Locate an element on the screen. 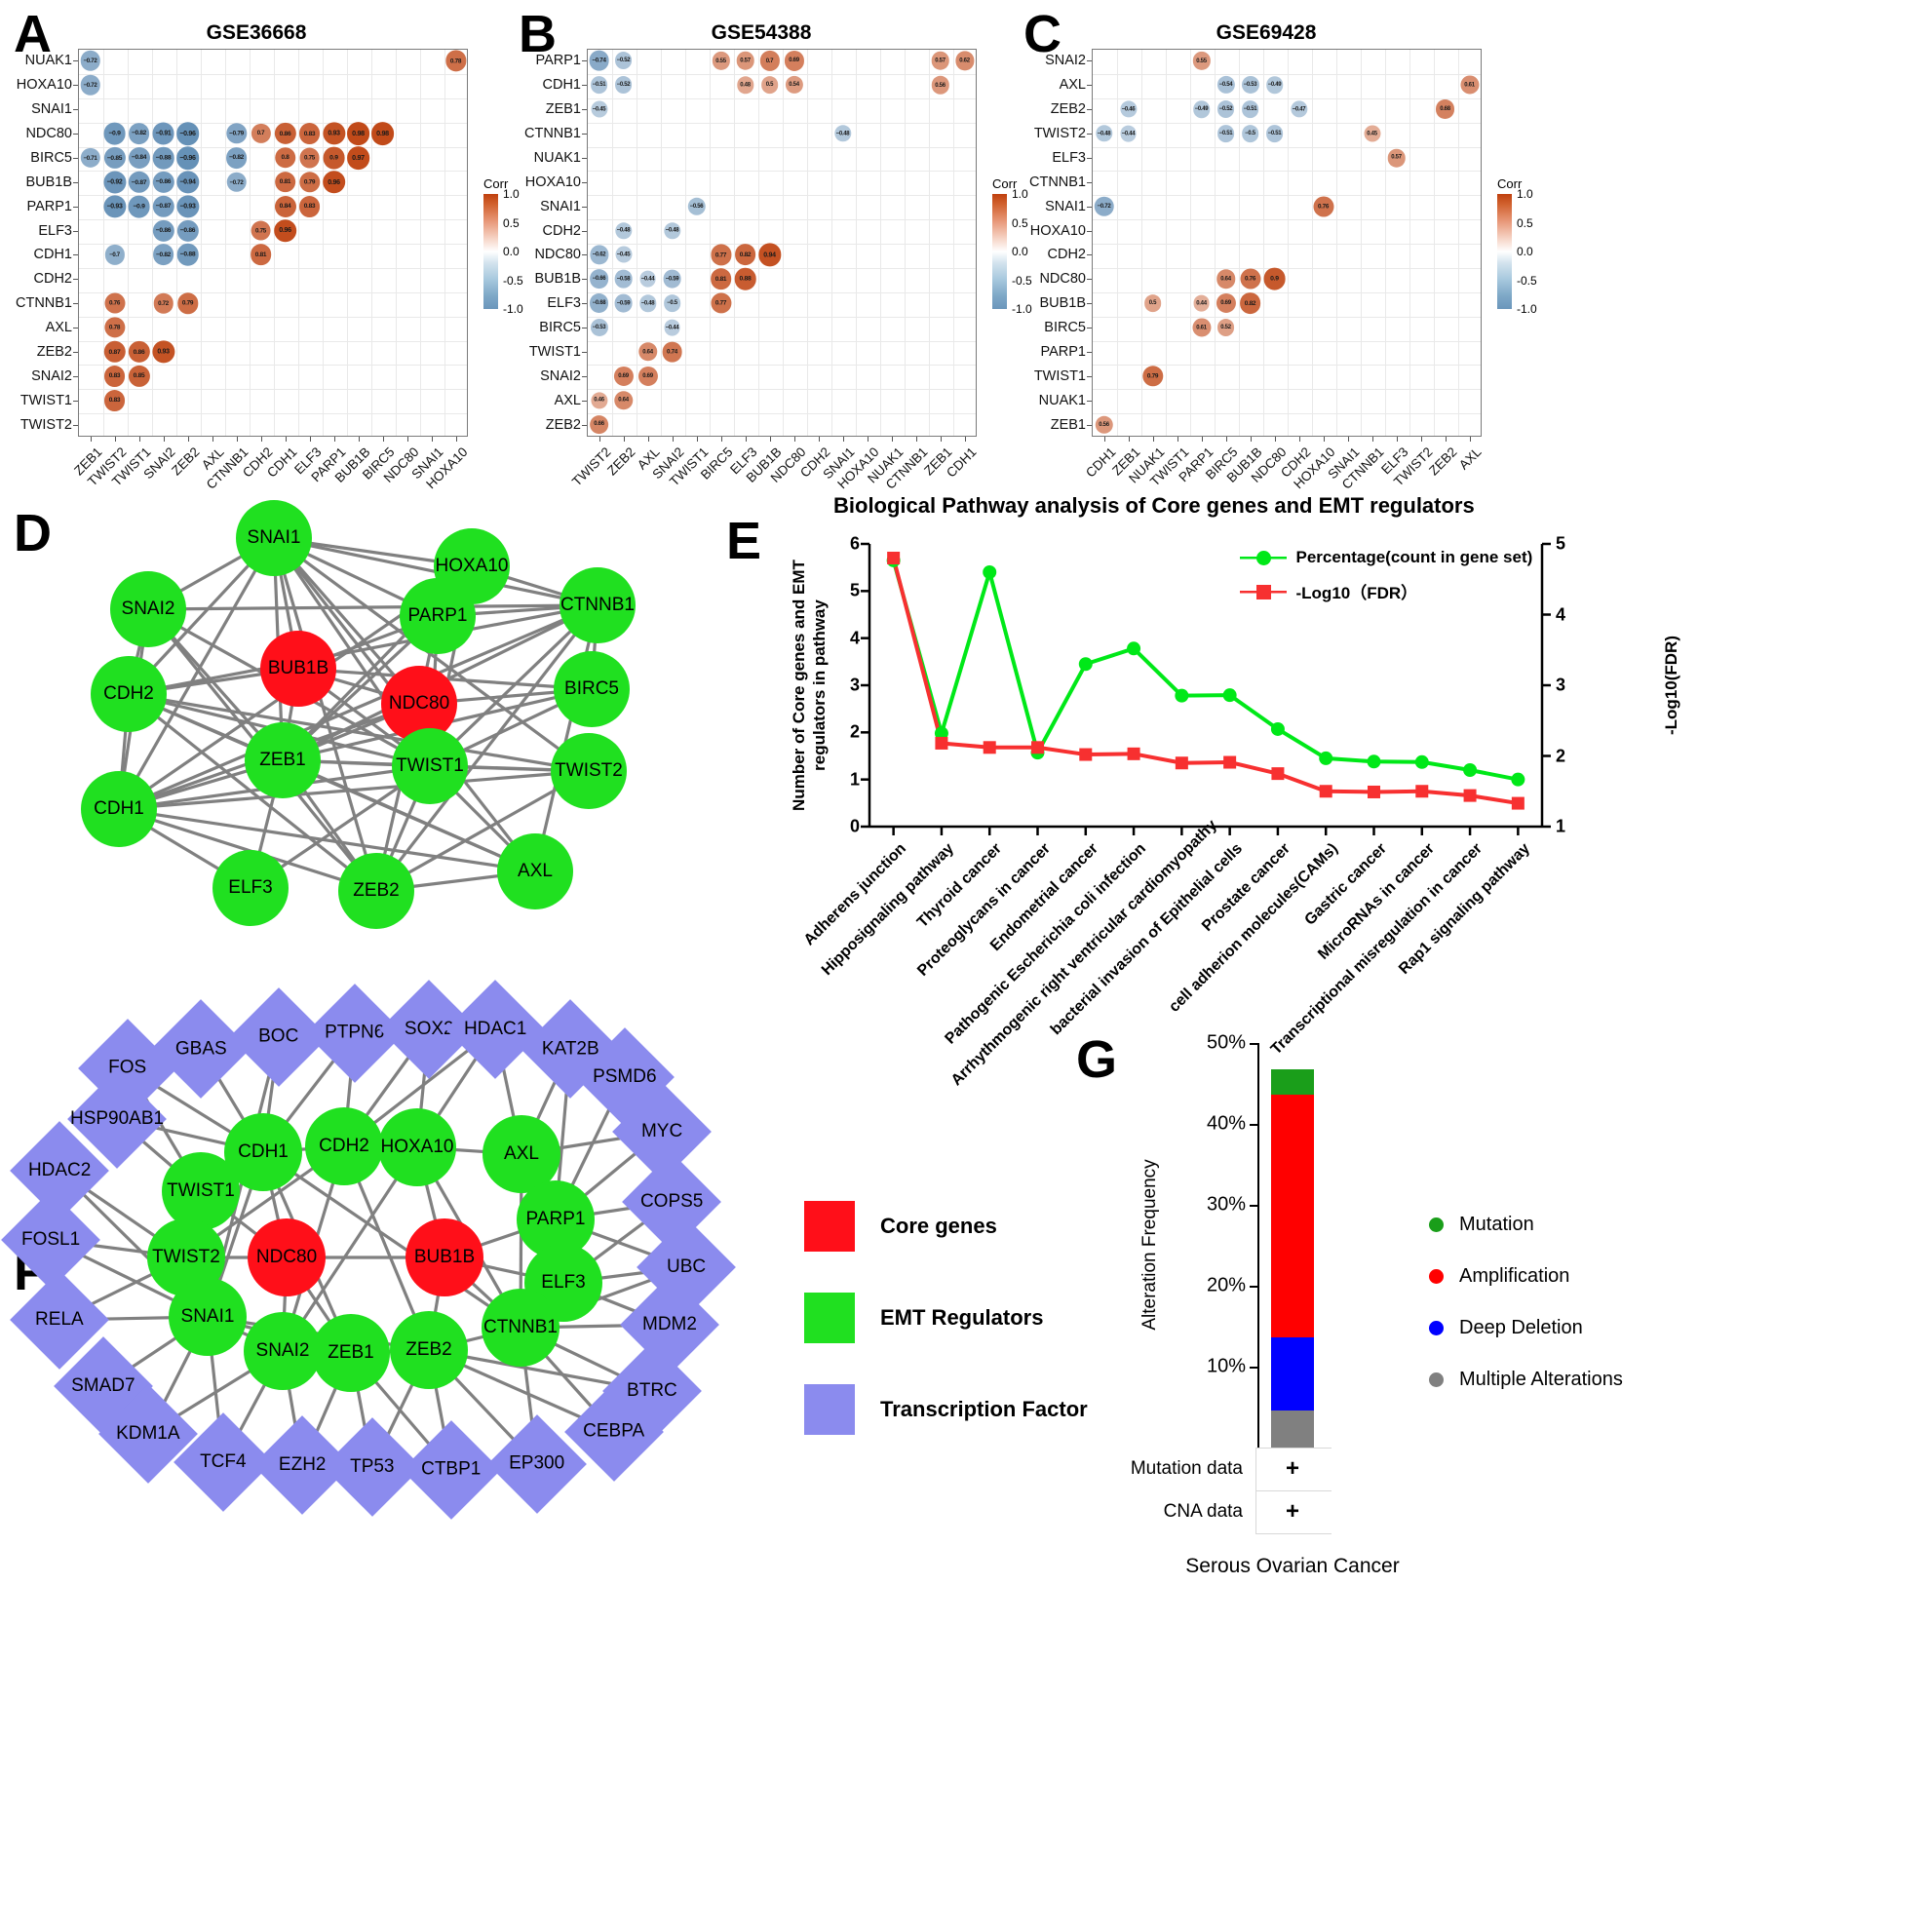 This screenshot has width=1930, height=1932. legend-label: Core genes is located at coordinates (939, 1226).